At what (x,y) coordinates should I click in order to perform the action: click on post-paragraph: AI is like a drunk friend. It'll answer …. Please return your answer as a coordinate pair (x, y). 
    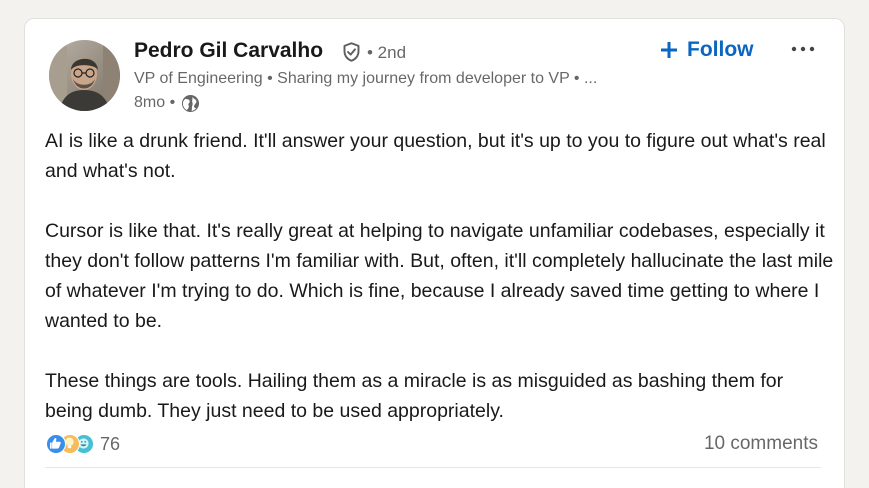
    Looking at the image, I should click on (435, 156).